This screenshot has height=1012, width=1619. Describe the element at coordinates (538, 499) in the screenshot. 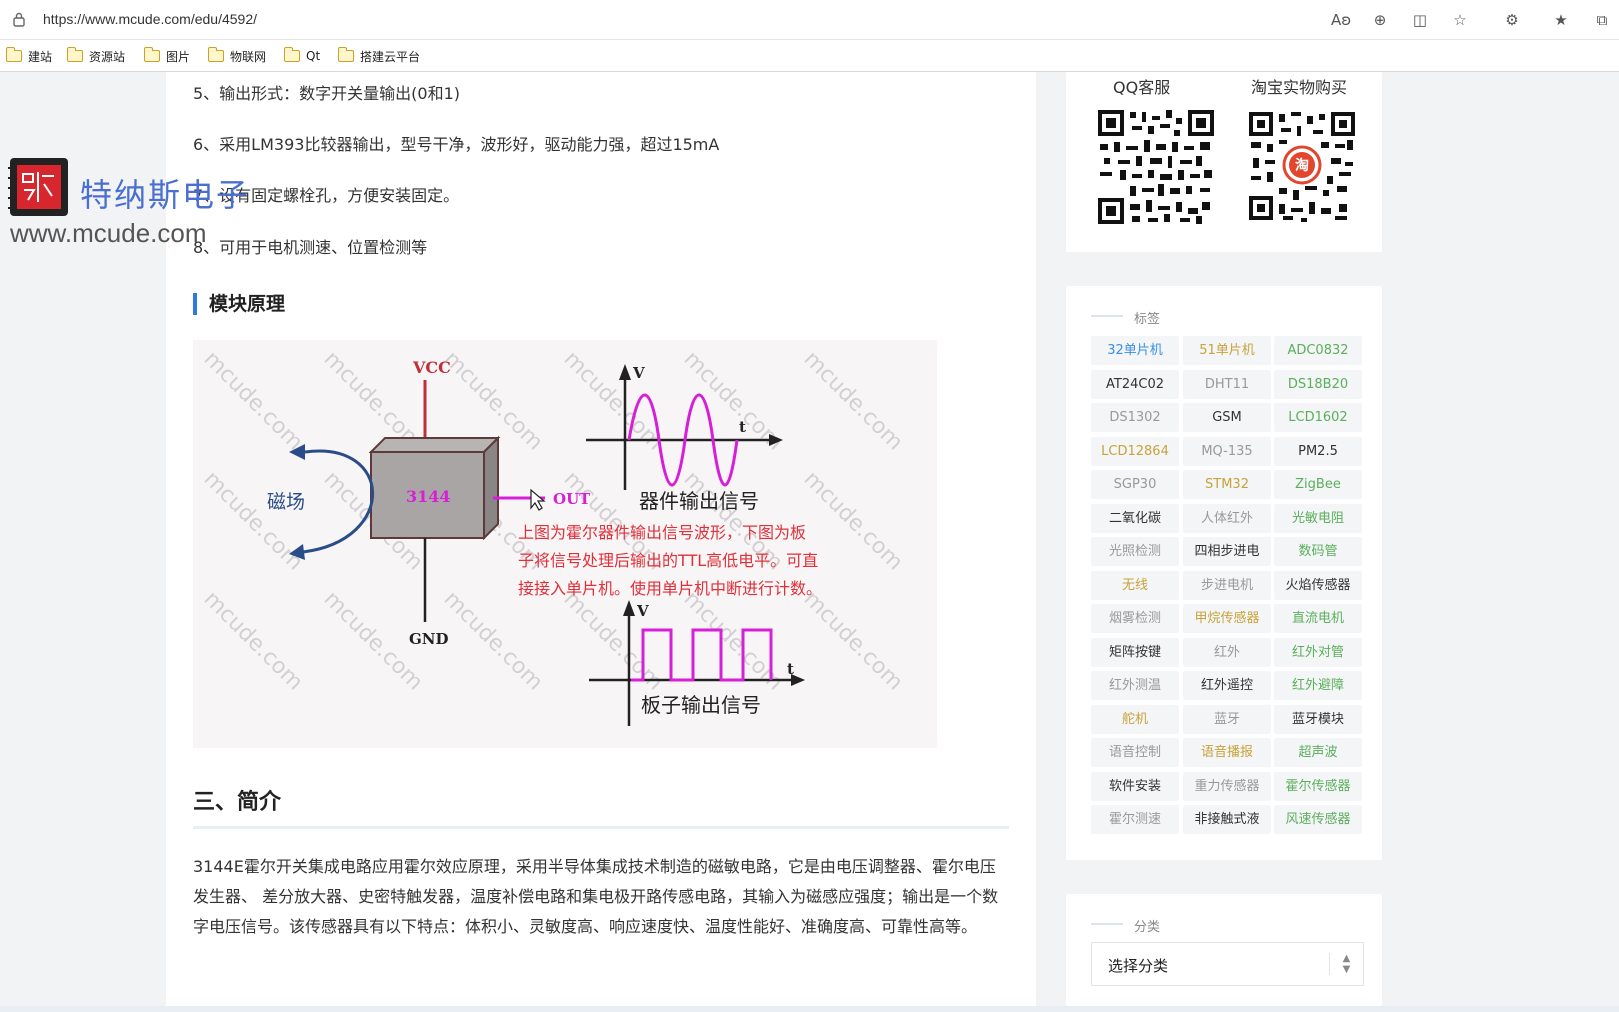

I see `mouse-cursor-icon` at that location.